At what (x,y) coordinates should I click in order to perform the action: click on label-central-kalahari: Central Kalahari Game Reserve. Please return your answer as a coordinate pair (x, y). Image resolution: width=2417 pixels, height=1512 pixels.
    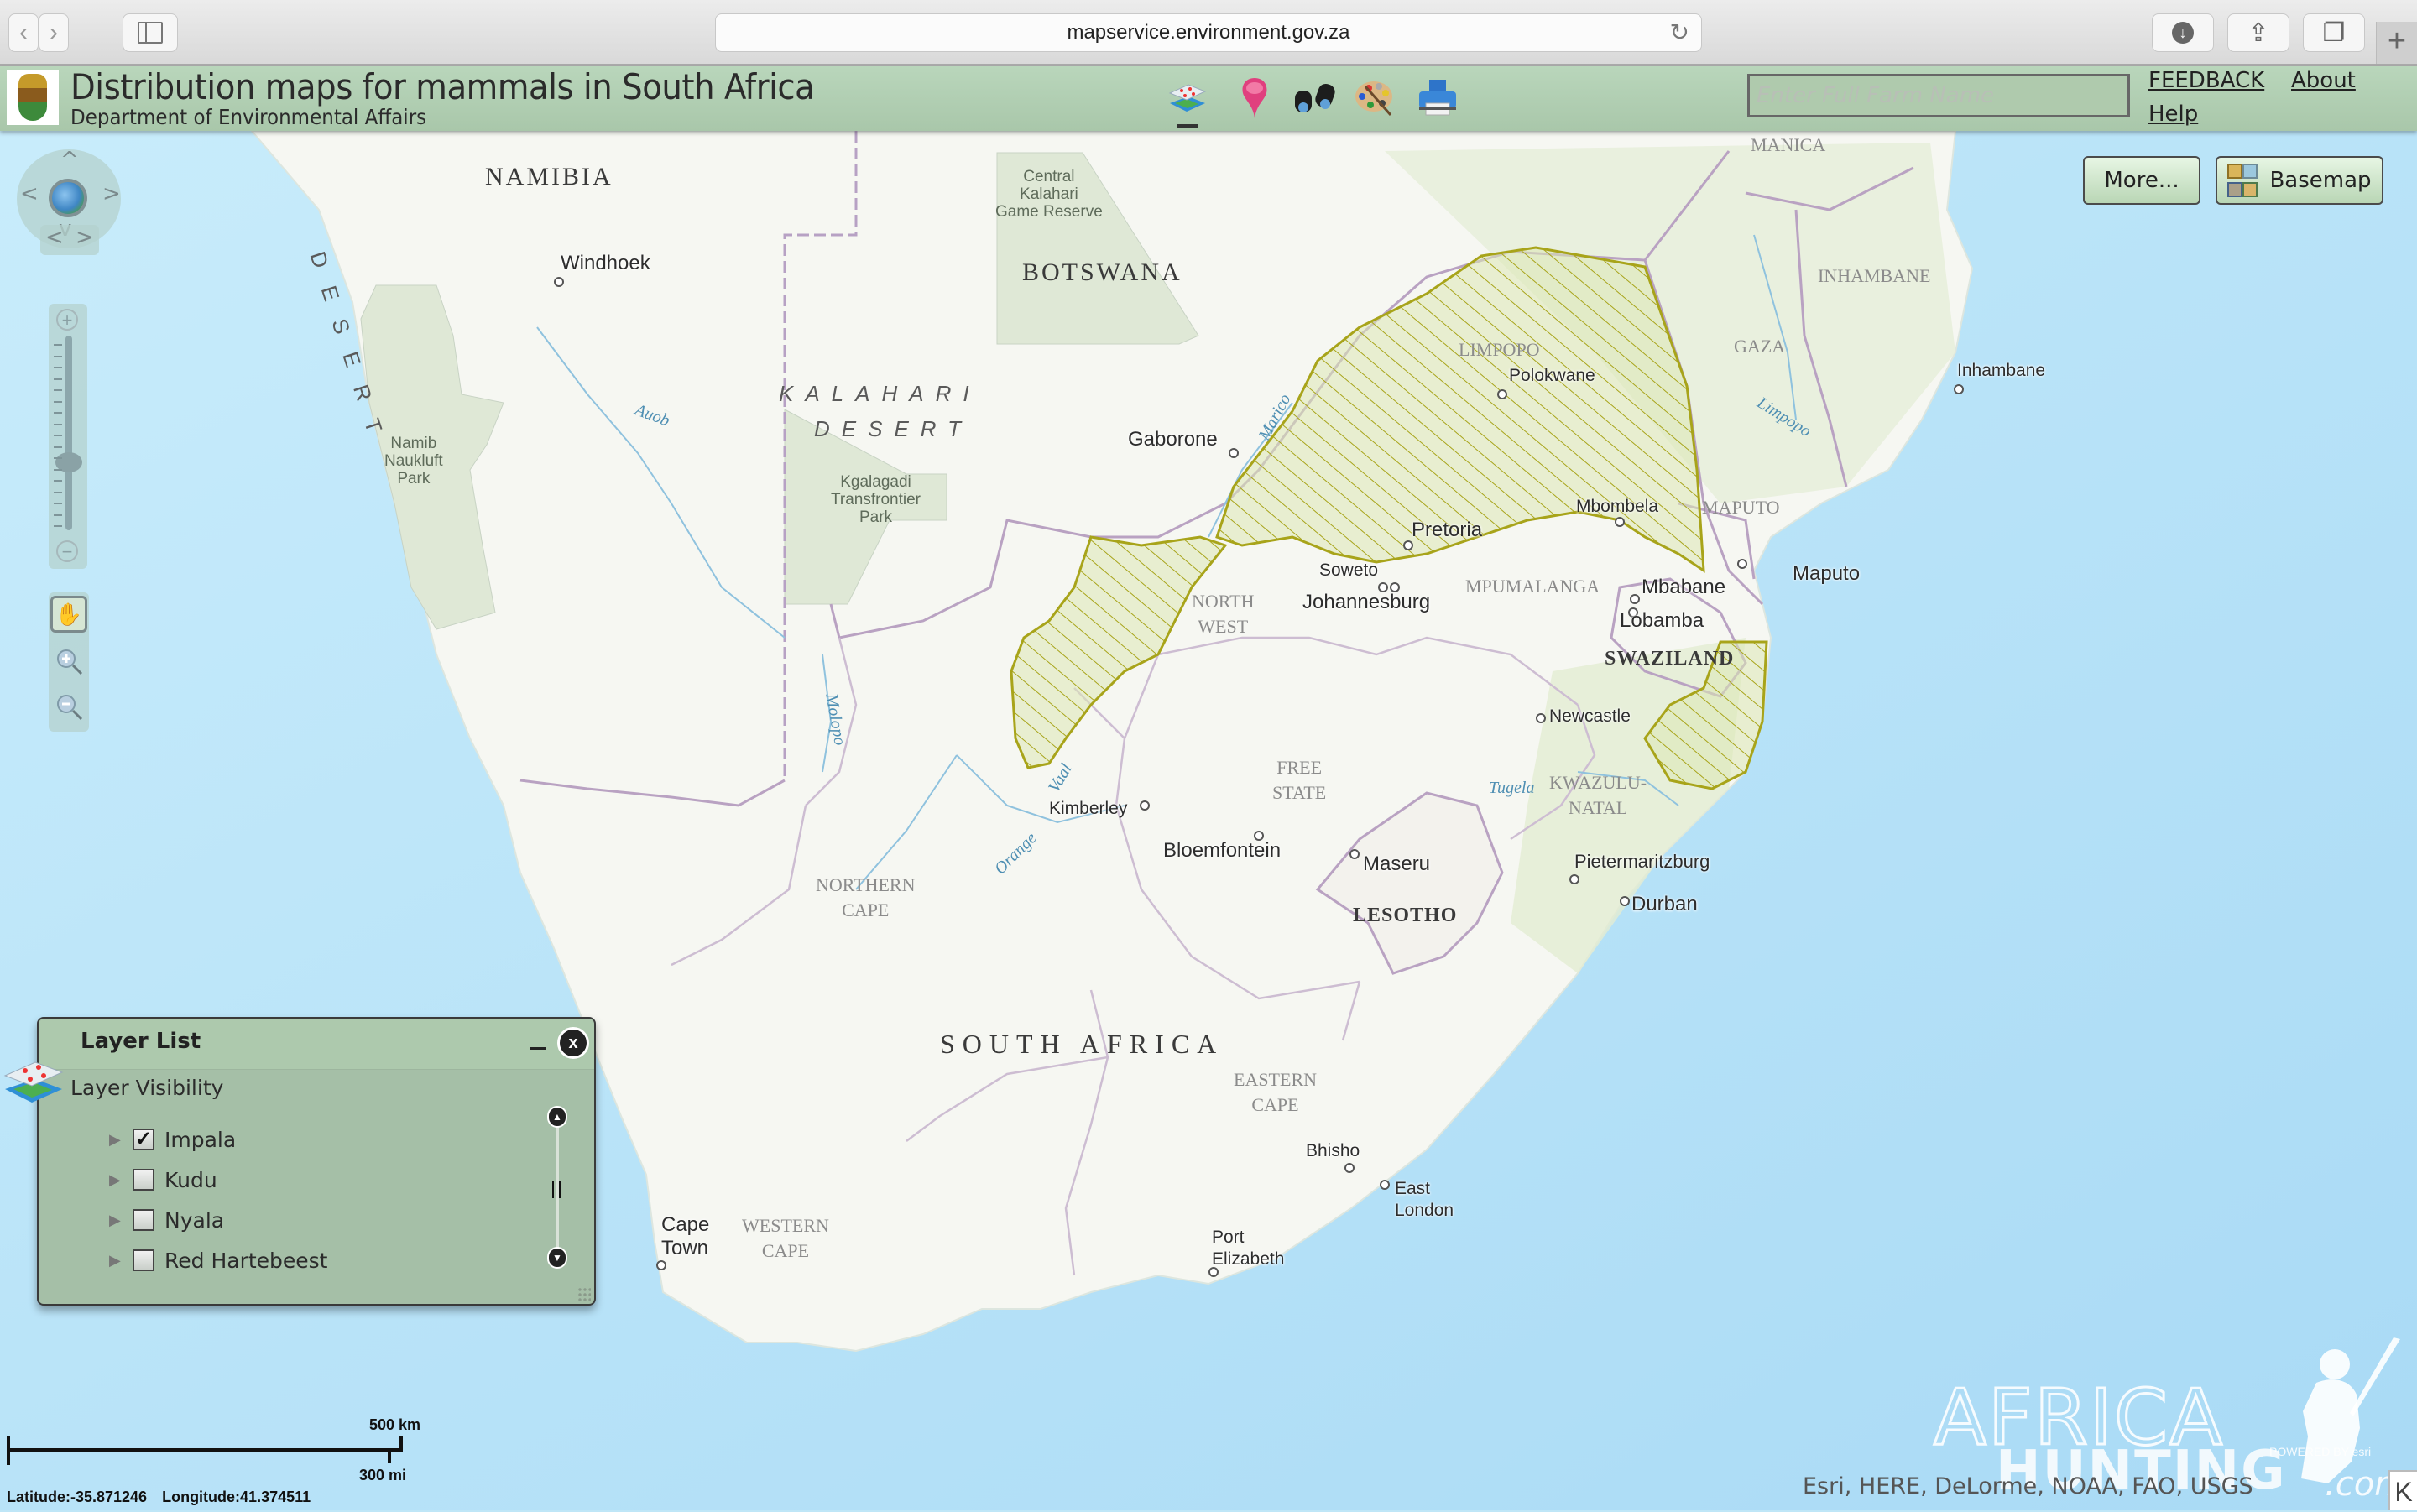
    Looking at the image, I should click on (1049, 195).